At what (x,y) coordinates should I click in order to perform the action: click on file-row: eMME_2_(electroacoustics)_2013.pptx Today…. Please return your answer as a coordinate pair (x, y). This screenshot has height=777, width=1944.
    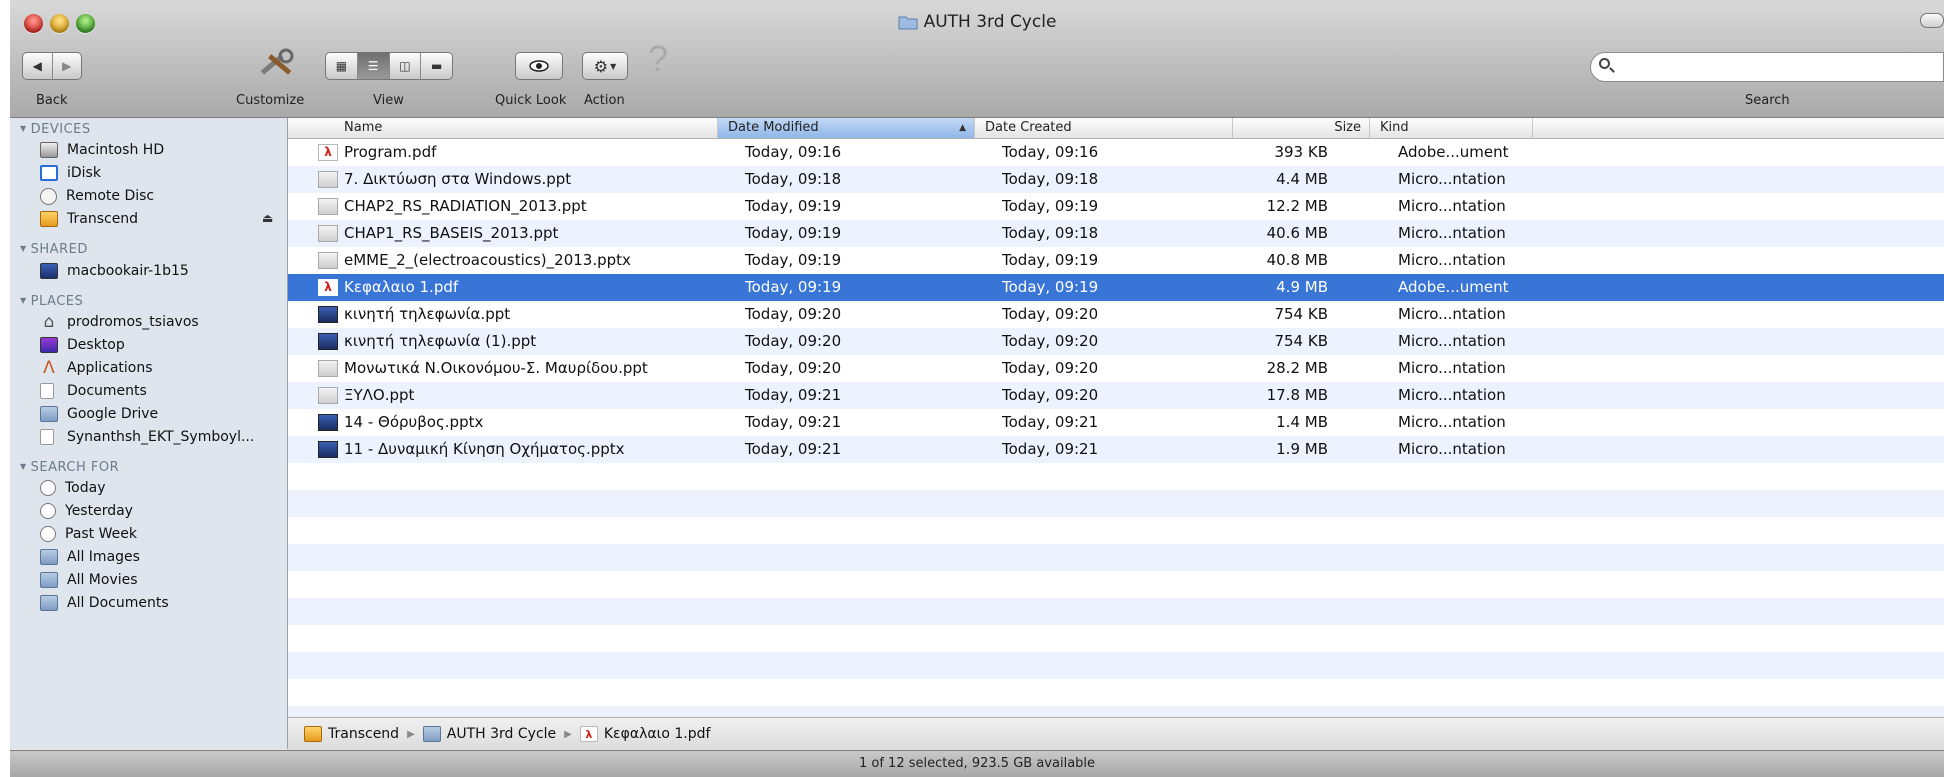
    Looking at the image, I should click on (1116, 260).